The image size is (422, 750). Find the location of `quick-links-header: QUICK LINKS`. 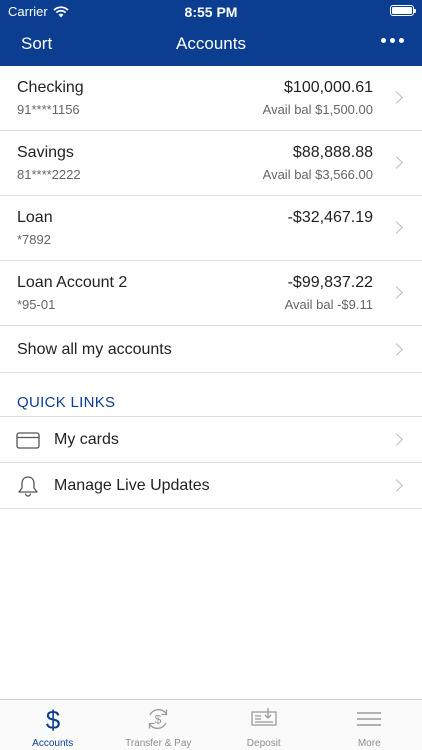

quick-links-header: QUICK LINKS is located at coordinates (211, 394).